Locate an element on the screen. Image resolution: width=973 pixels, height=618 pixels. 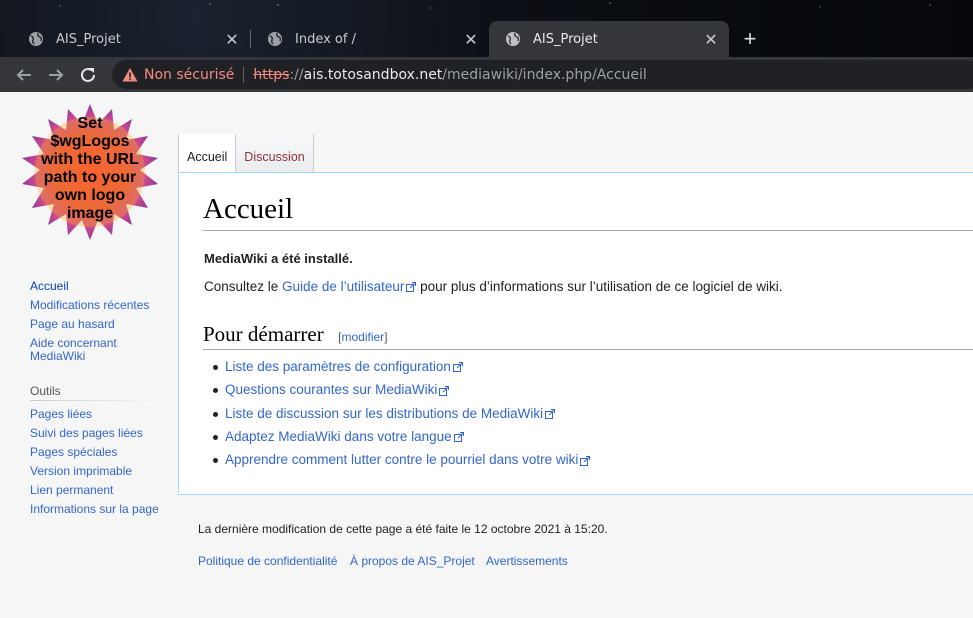
section-heading-getting-started: Pour démarrer [modifier] is located at coordinates (588, 336).